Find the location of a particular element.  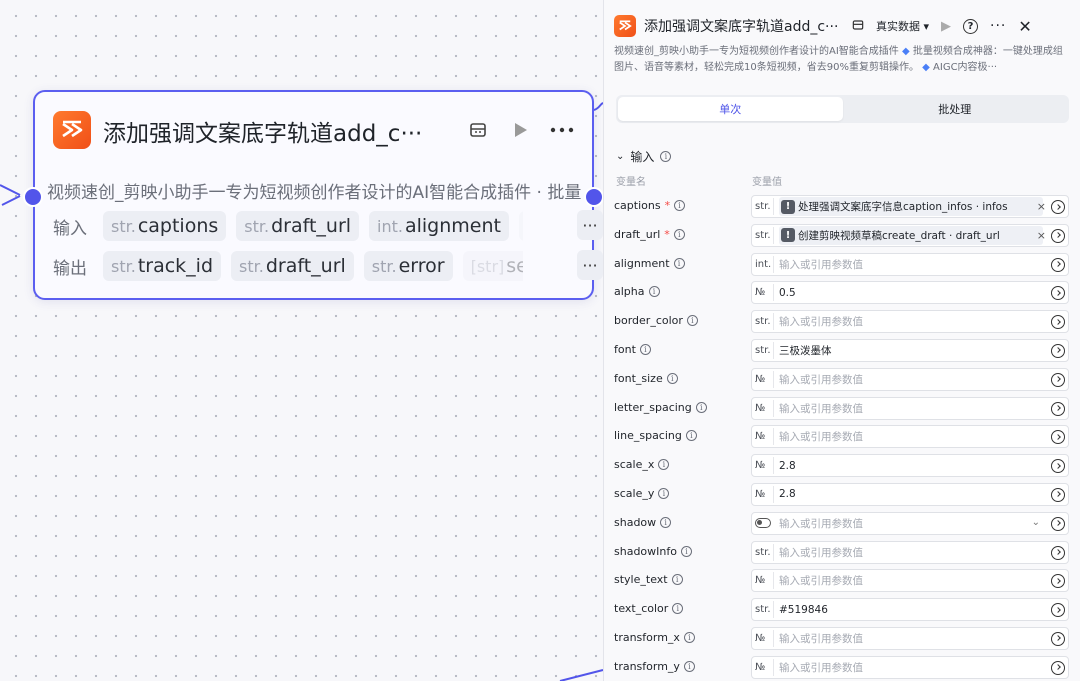

param-value-text: #519846 is located at coordinates (803, 609).